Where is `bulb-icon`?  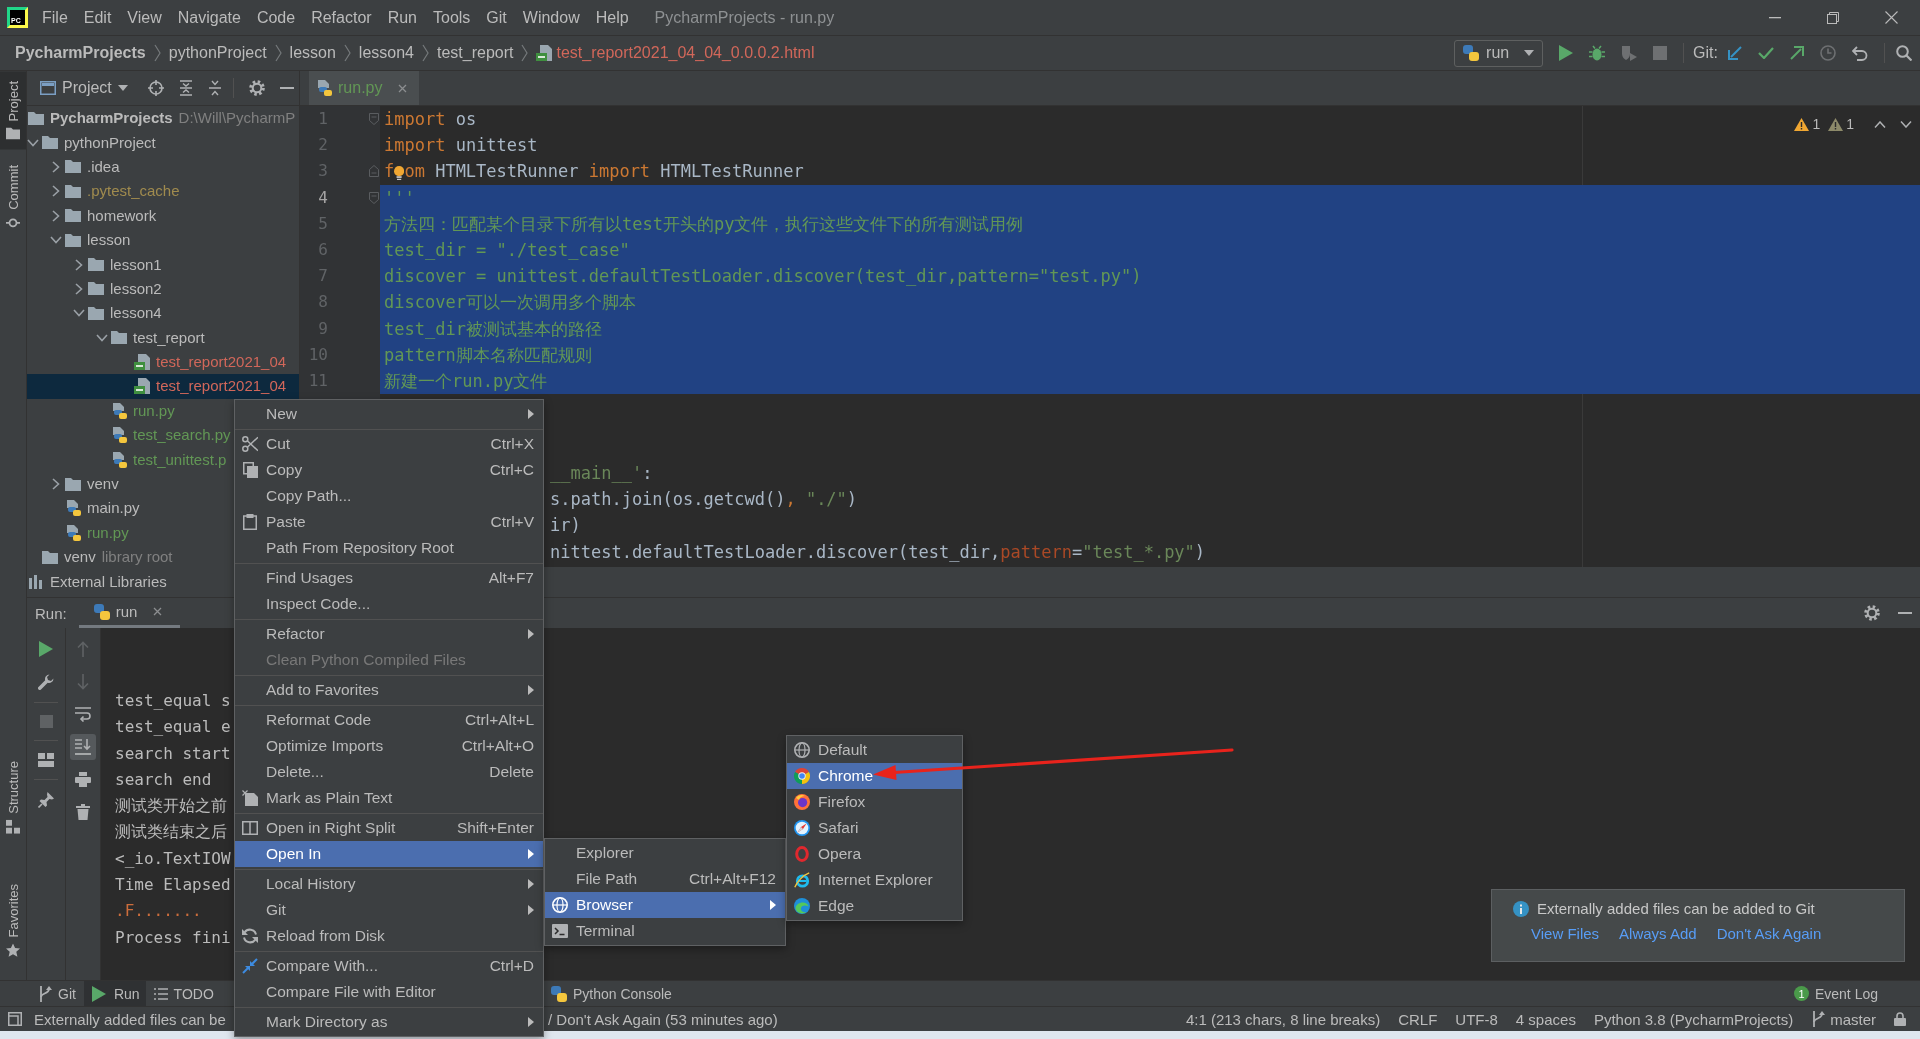 bulb-icon is located at coordinates (399, 173).